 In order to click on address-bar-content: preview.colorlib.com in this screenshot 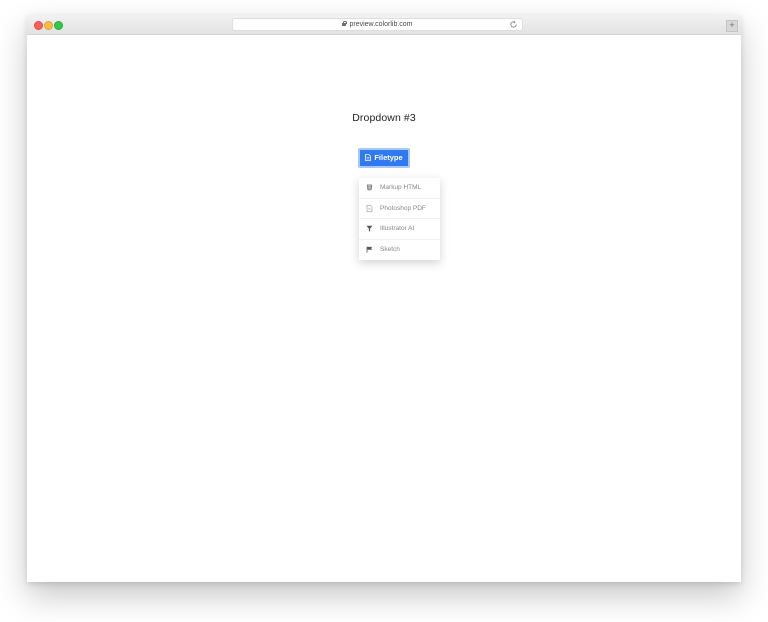, I will do `click(377, 24)`.